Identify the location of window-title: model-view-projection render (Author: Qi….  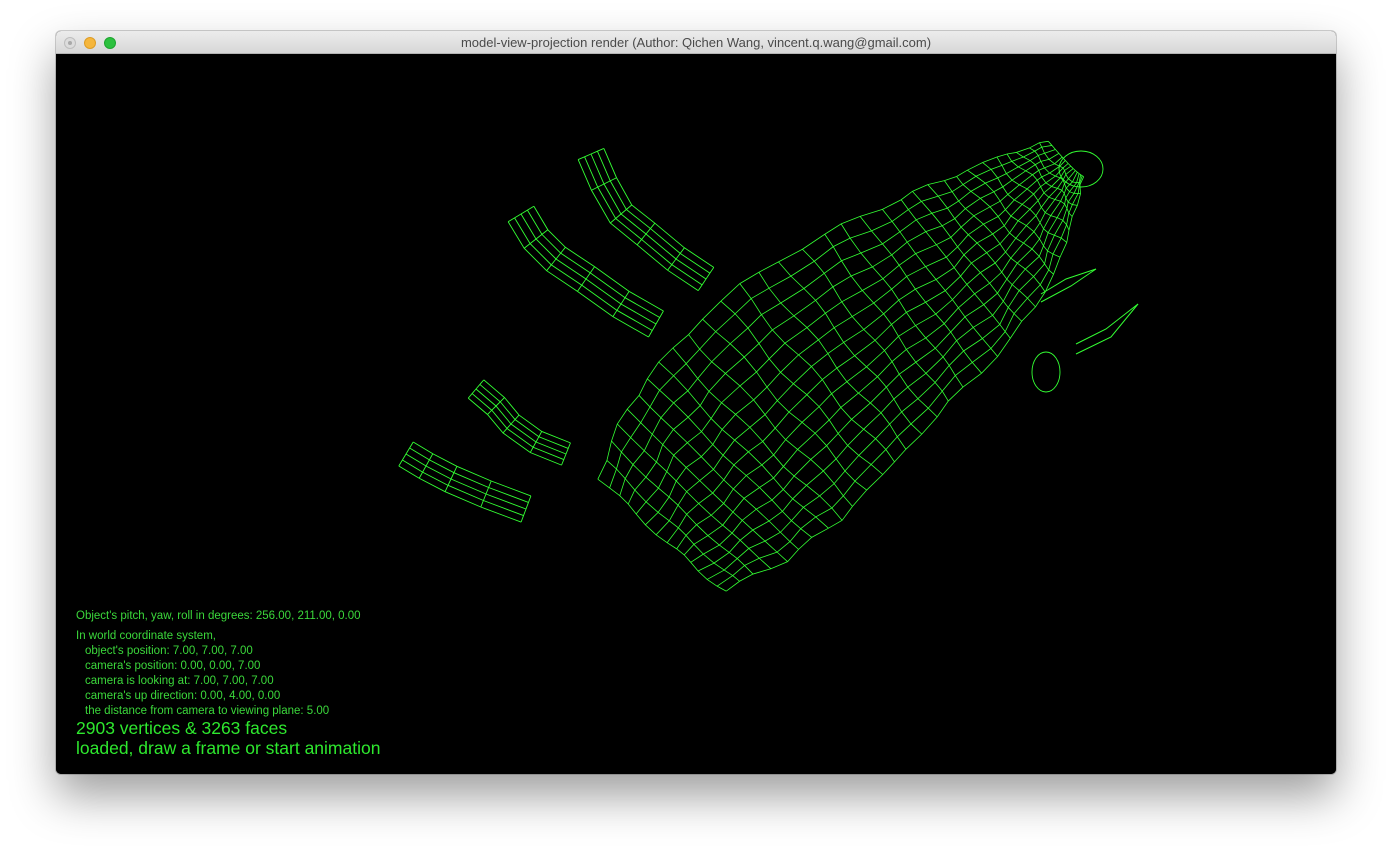
(696, 42).